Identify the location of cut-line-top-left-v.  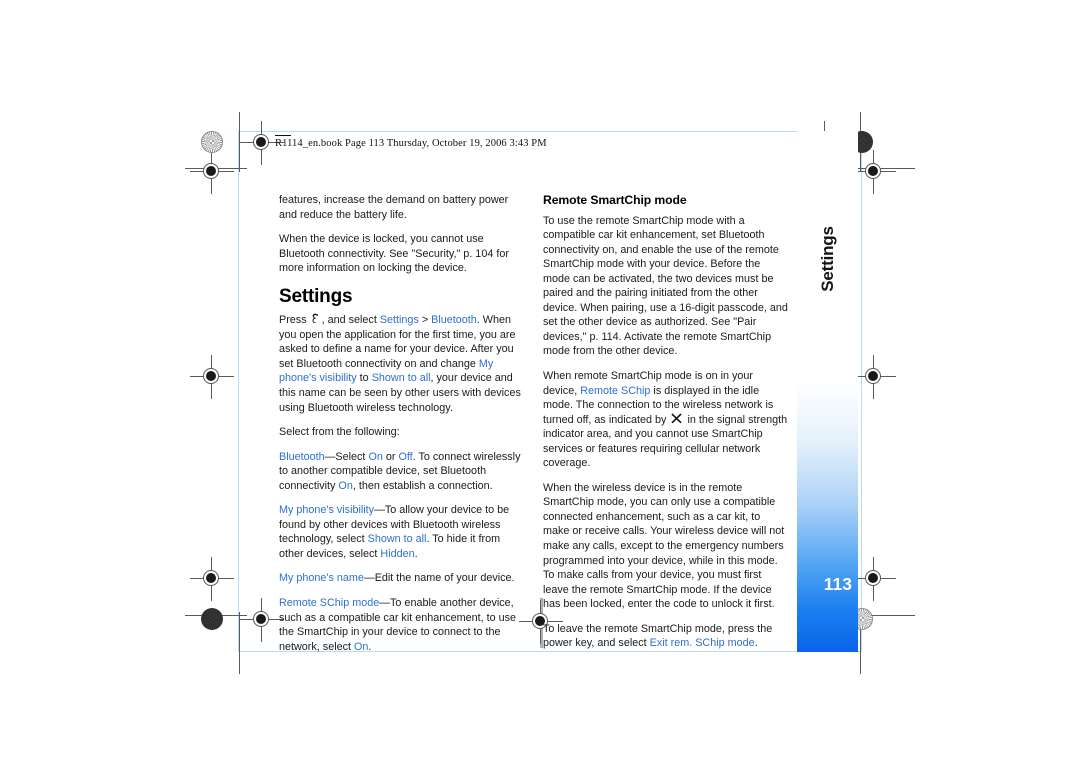
(239, 142).